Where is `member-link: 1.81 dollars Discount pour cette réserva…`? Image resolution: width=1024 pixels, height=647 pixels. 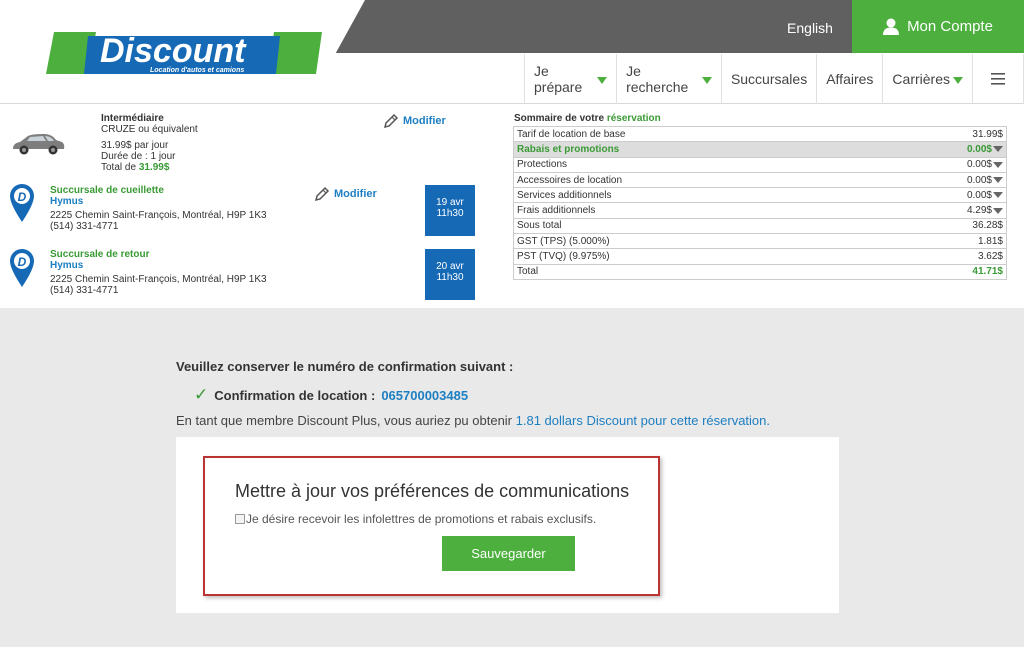
member-link: 1.81 dollars Discount pour cette réserva… is located at coordinates (643, 420).